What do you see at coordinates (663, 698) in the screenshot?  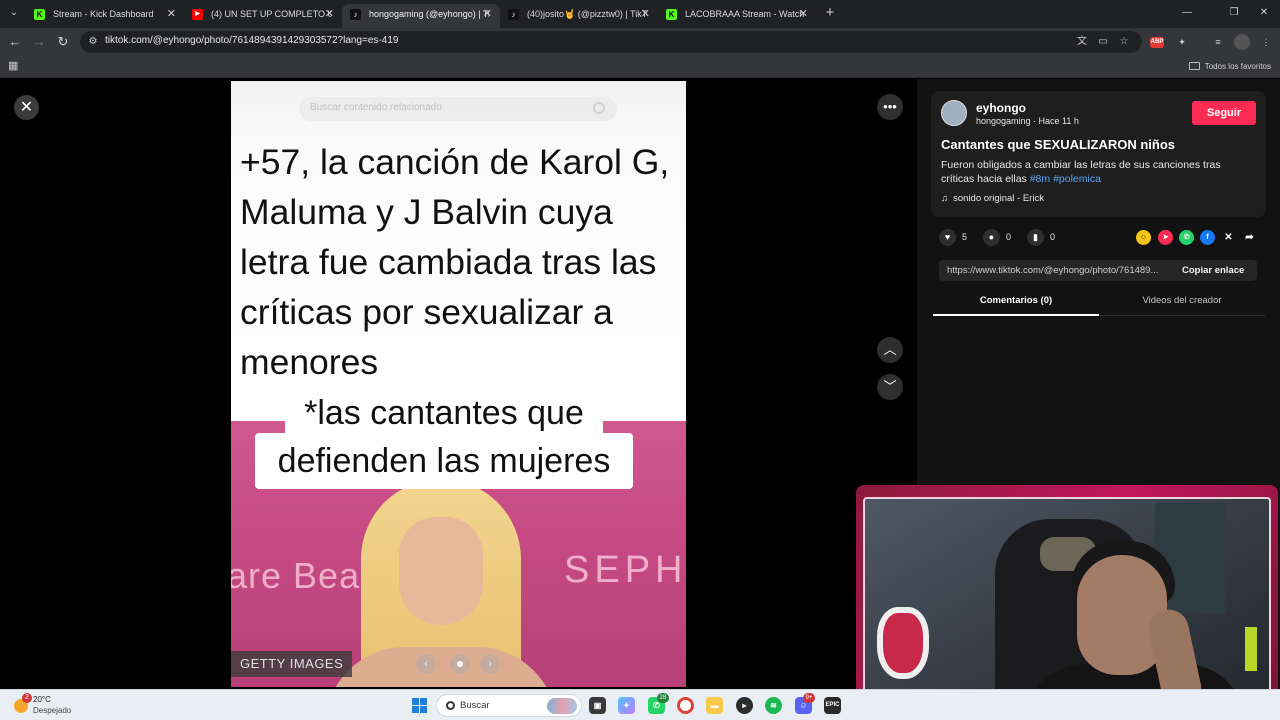 I see `whatsapp-badge: 28` at bounding box center [663, 698].